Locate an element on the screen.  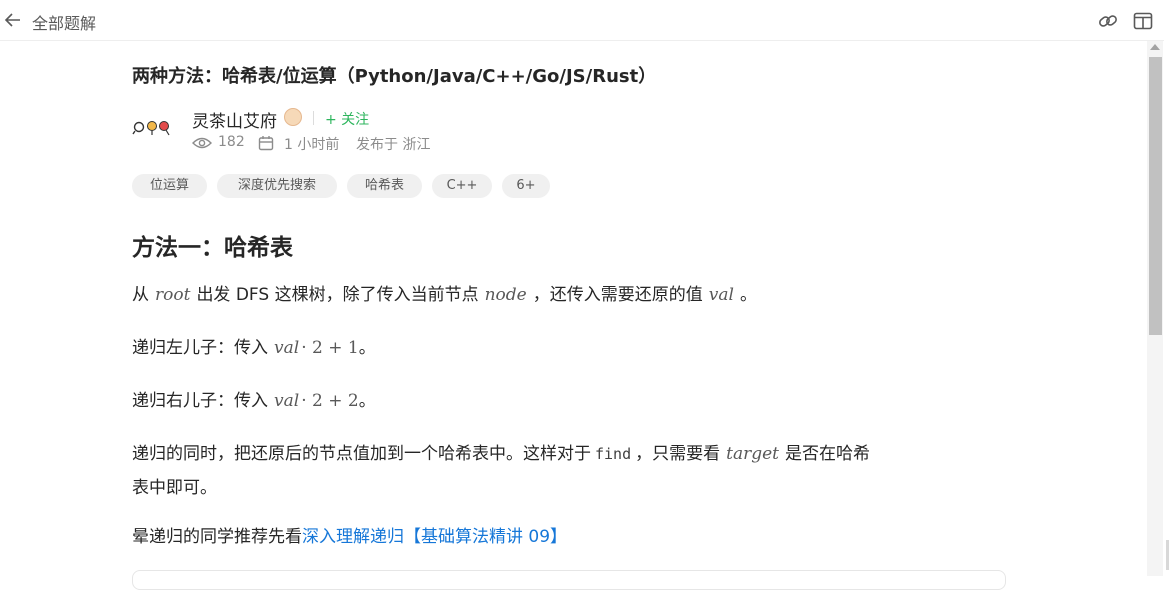
p3-text-a: 递归右儿子：传入 is located at coordinates (200, 401).